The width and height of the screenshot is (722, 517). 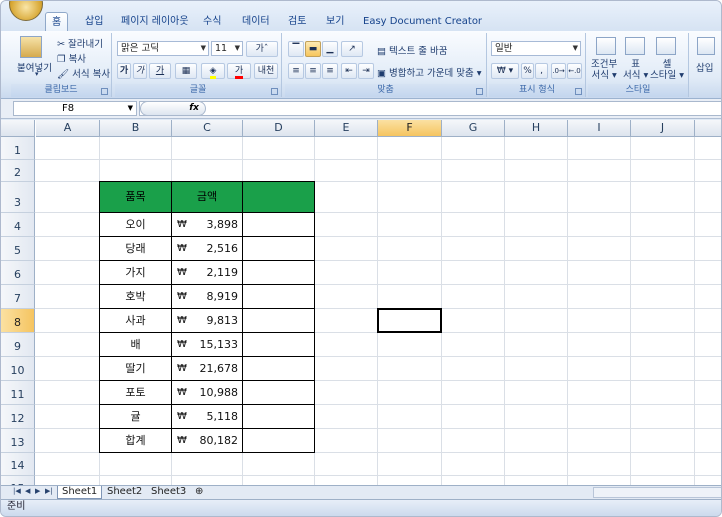 I want to click on formula-input: fx, so click(x=430, y=108).